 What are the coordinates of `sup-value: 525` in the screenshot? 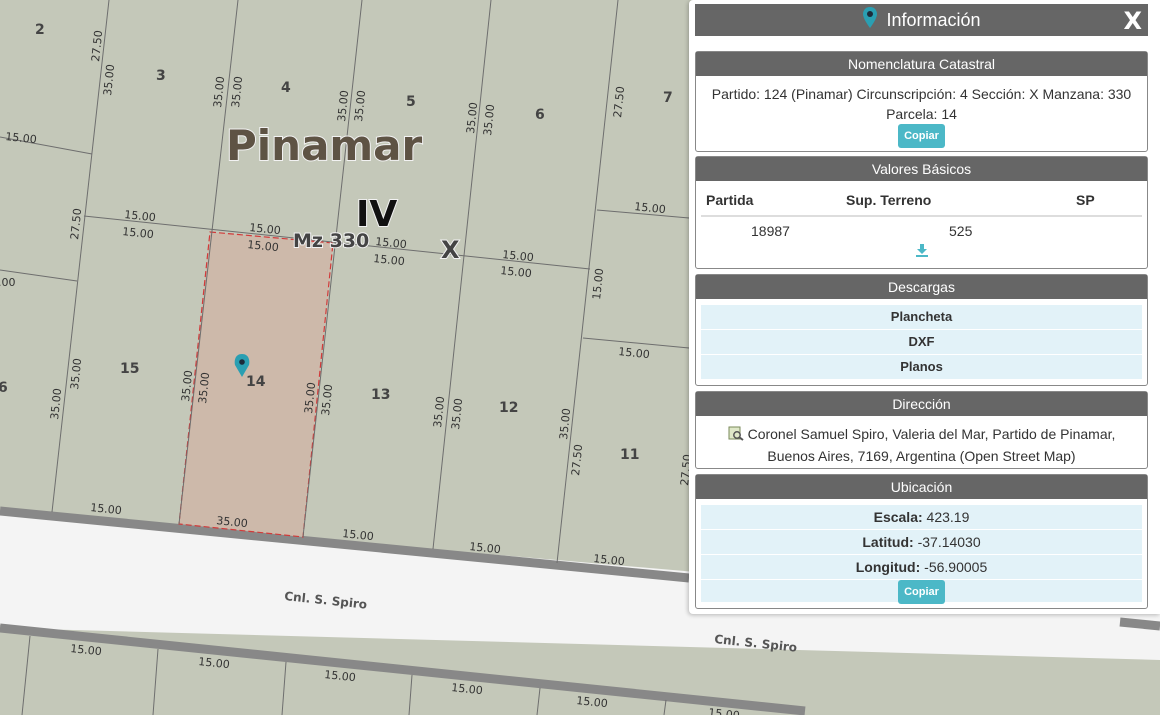 It's located at (961, 231).